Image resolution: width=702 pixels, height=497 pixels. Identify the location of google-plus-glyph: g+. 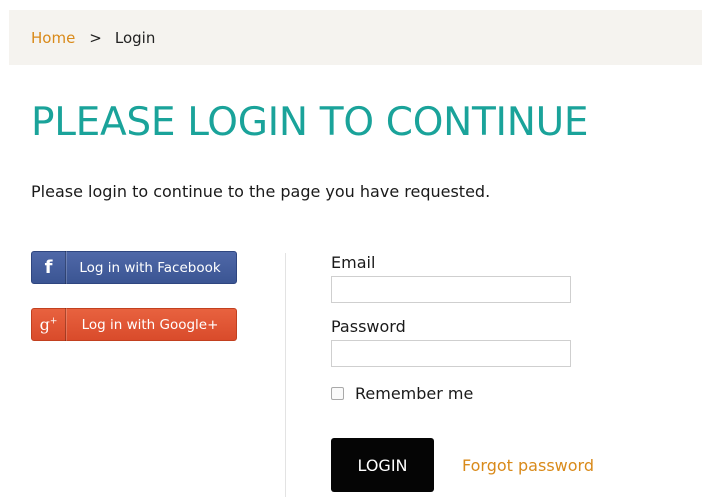
(49, 324).